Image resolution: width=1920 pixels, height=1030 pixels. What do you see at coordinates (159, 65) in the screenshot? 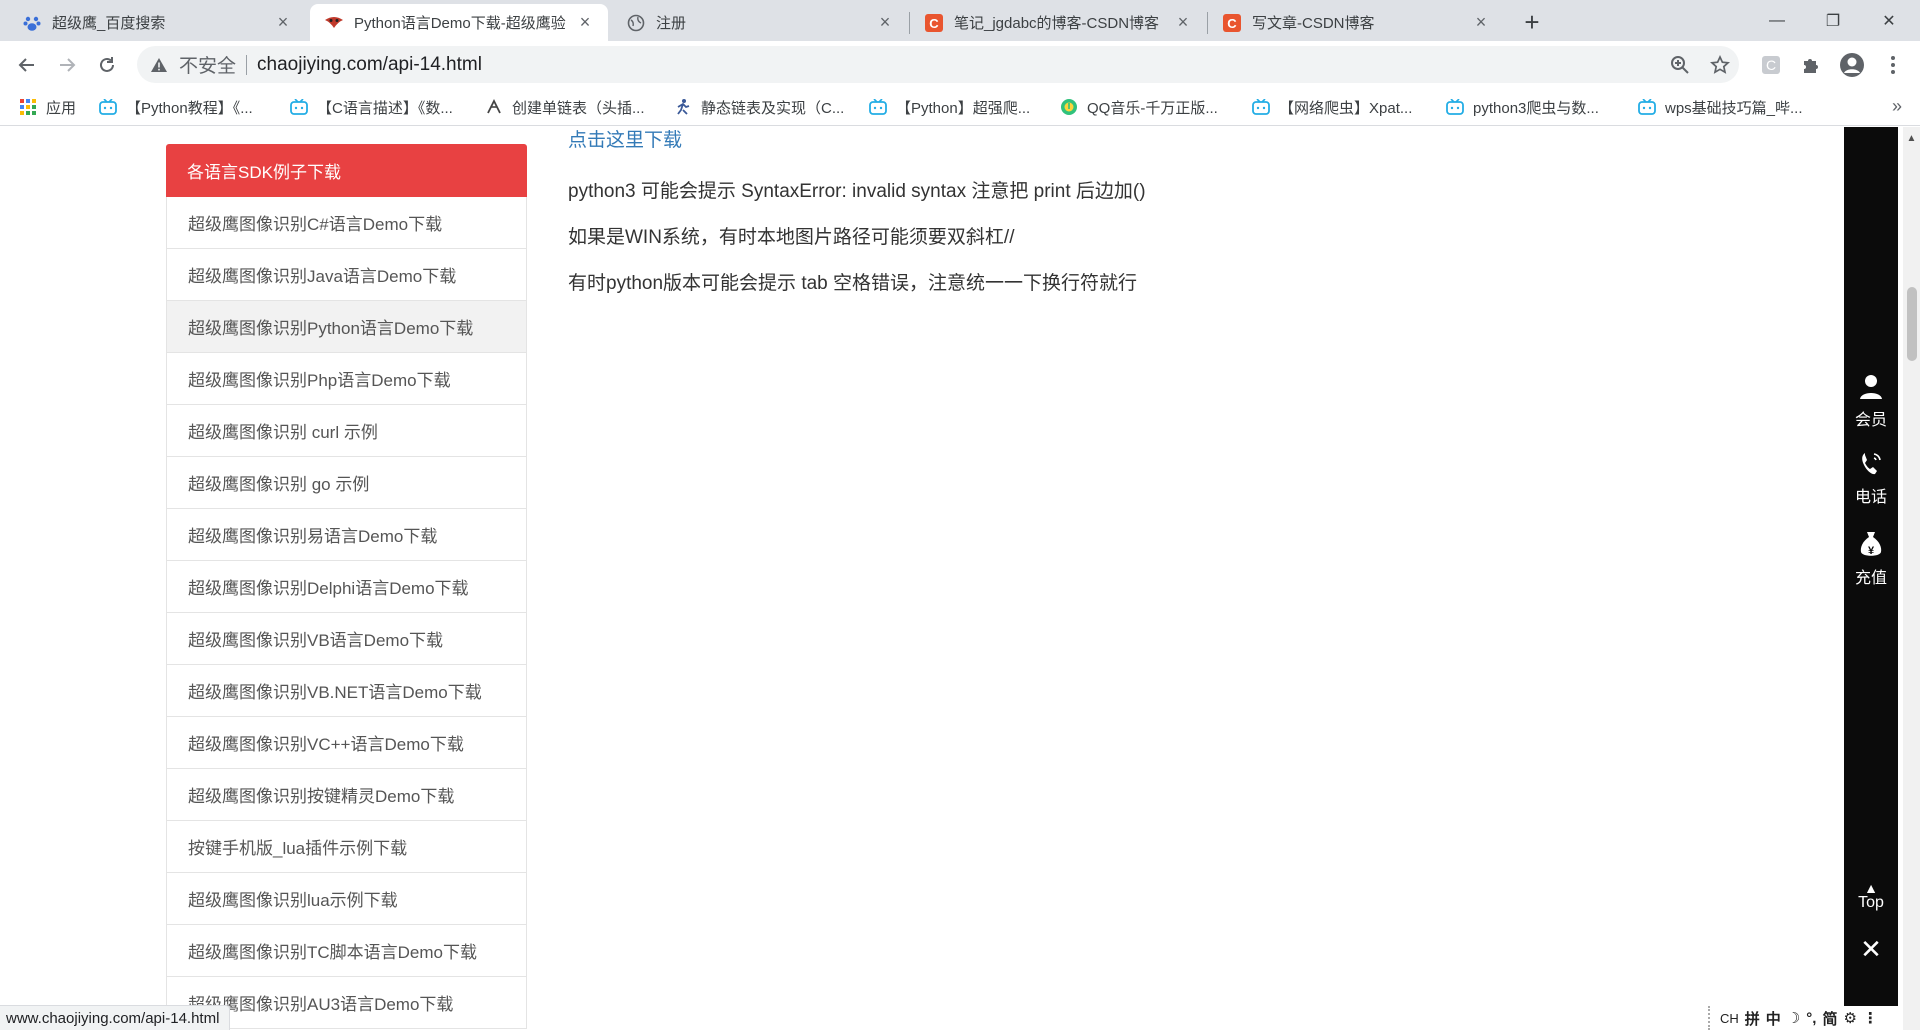
I see `warning-triangle-icon` at bounding box center [159, 65].